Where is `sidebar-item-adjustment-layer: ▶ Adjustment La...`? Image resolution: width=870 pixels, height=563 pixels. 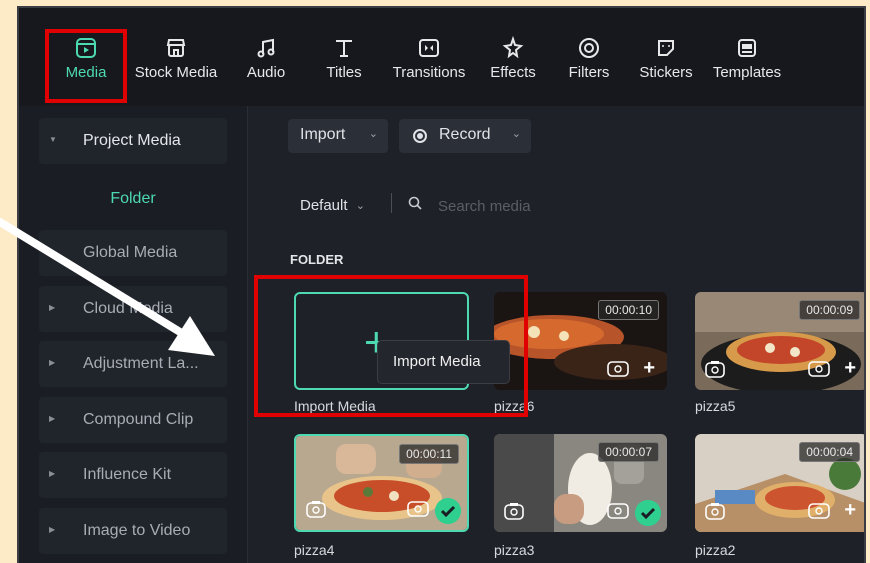
sidebar-item-adjustment-layer: ▶ Adjustment La... is located at coordinates (133, 364).